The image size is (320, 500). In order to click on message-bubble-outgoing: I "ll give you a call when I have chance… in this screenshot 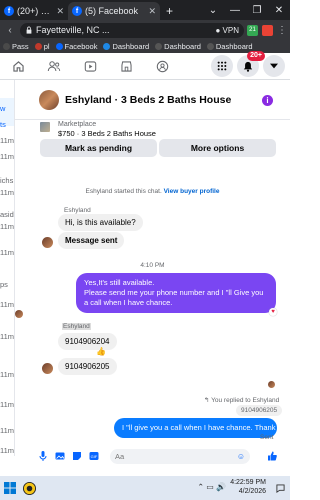, I will do `click(203, 428)`.